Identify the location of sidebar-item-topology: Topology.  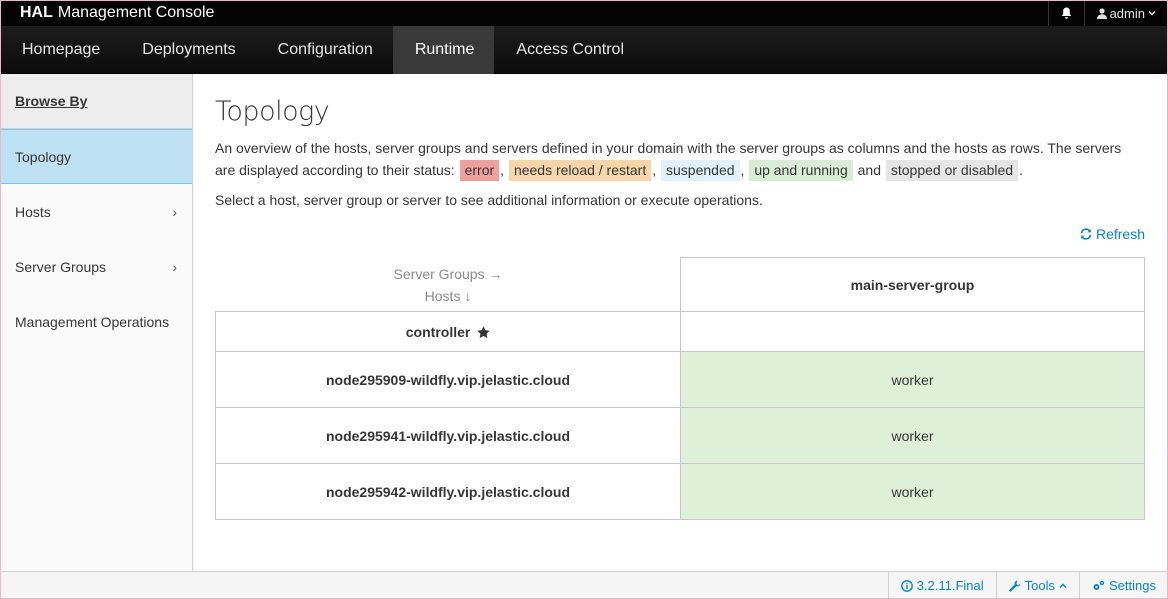
(96, 156).